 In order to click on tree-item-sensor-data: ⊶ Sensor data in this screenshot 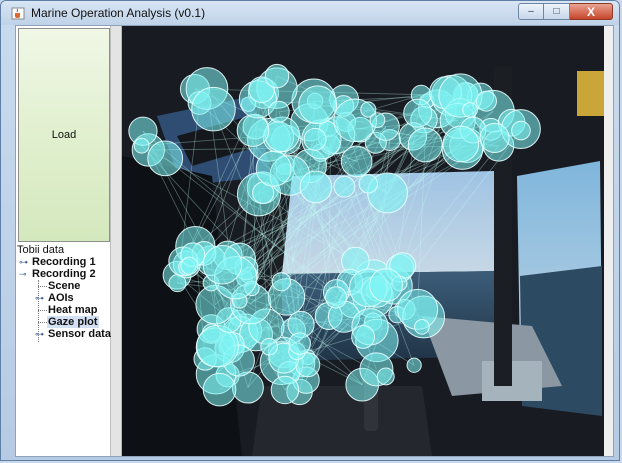, I will do `click(73, 334)`.